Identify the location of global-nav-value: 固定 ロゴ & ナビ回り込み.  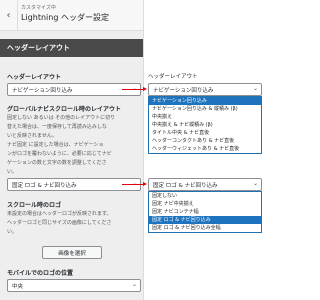
(44, 186).